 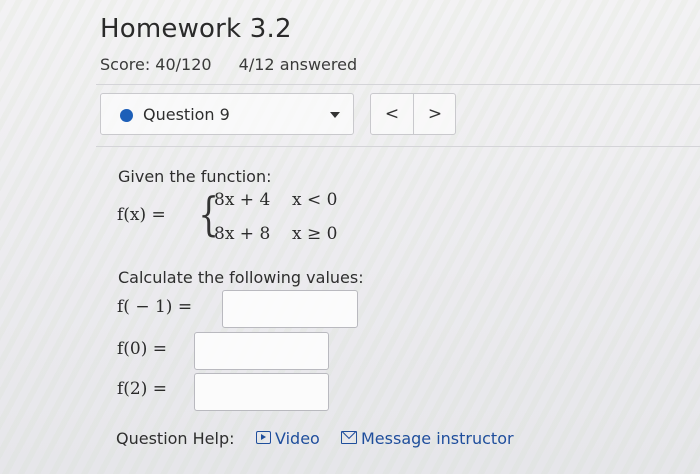 I want to click on next-question-button: >, so click(x=435, y=114).